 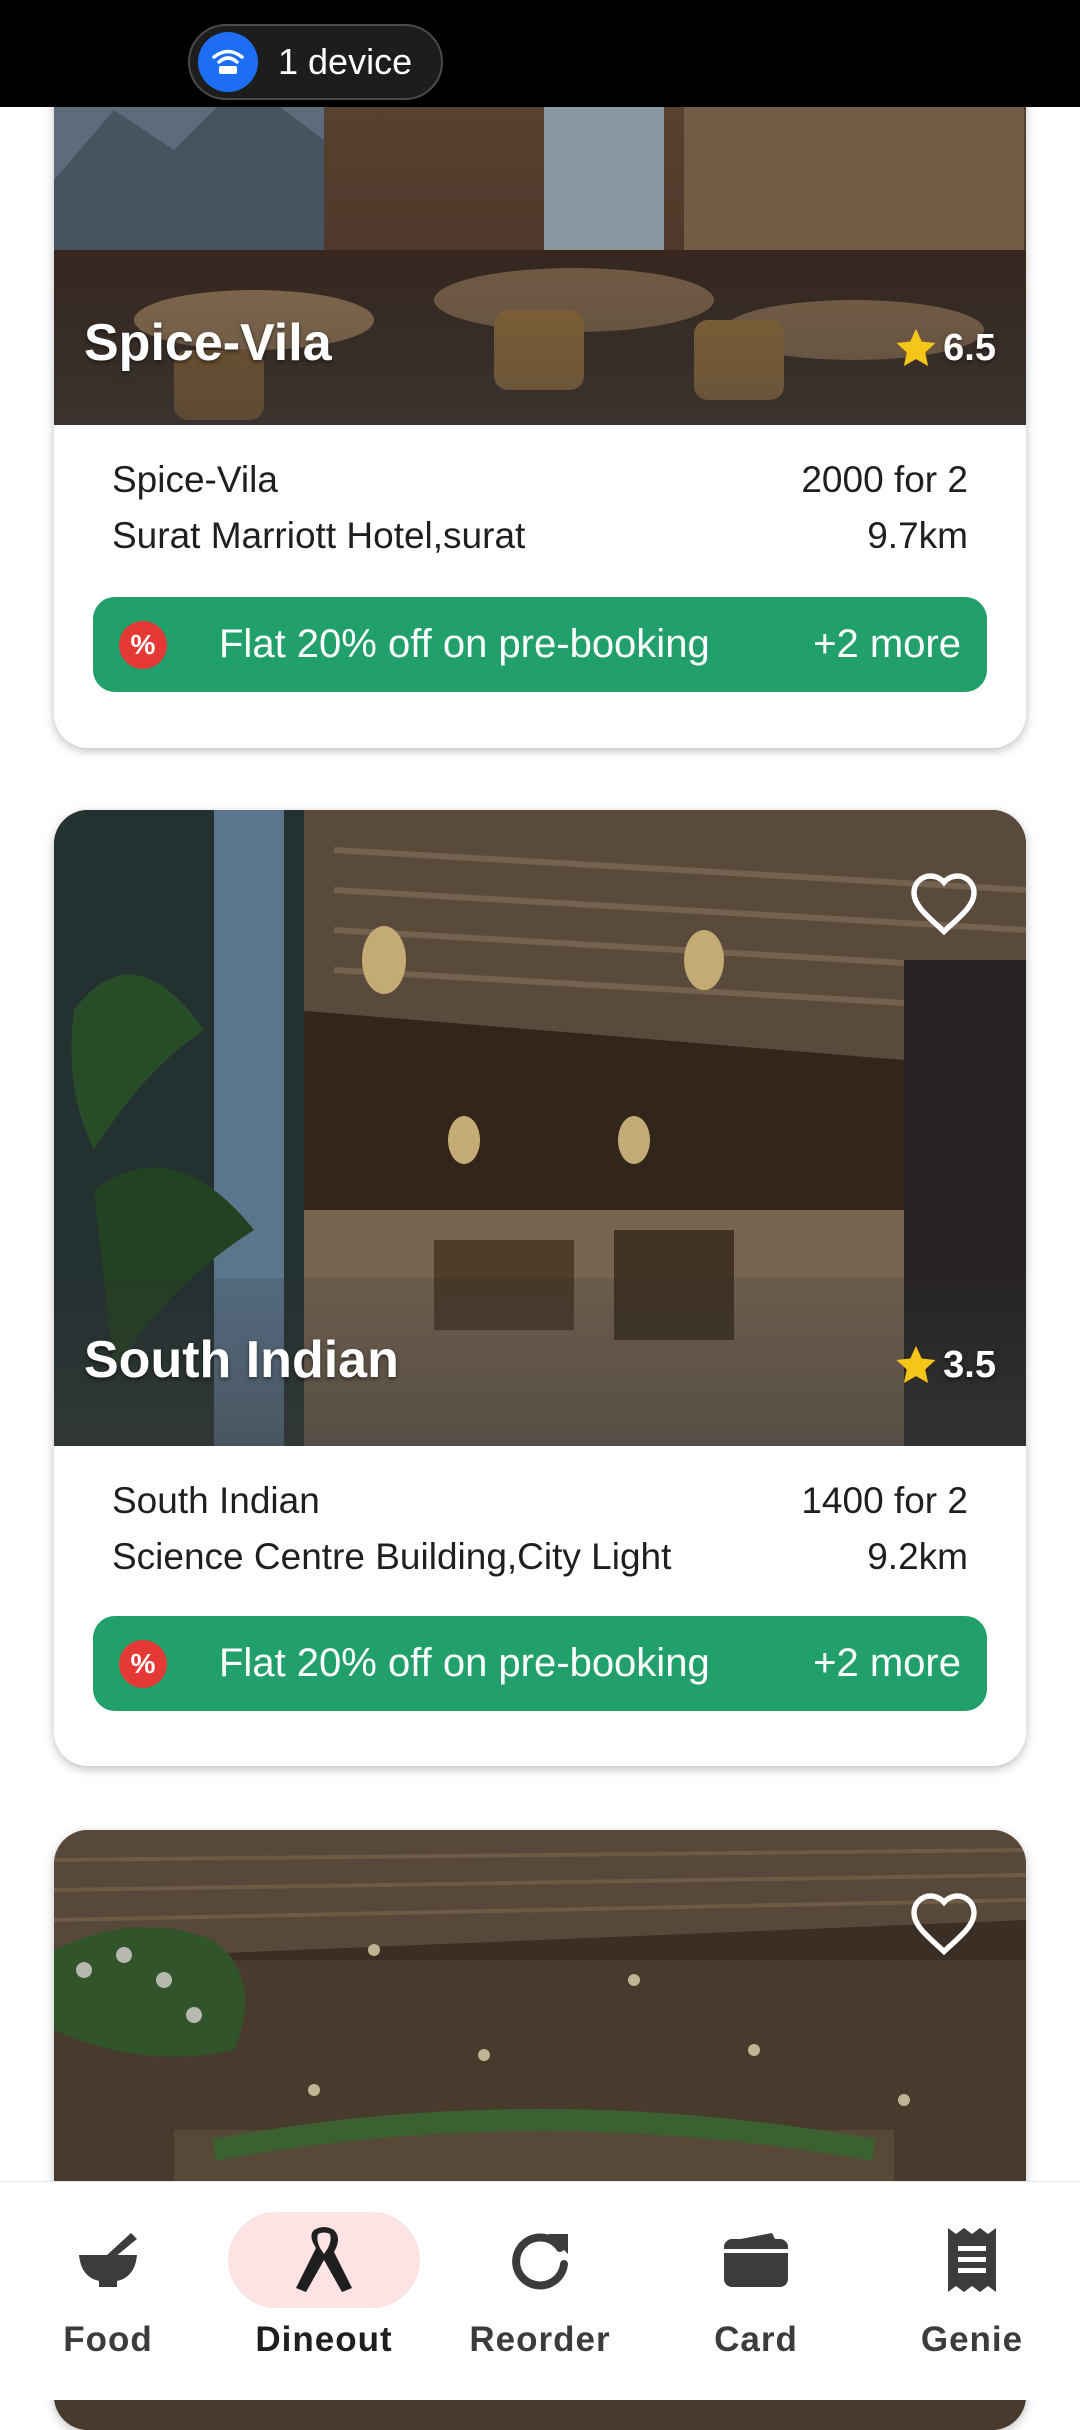 I want to click on nav-item-card: Card, so click(x=756, y=2291).